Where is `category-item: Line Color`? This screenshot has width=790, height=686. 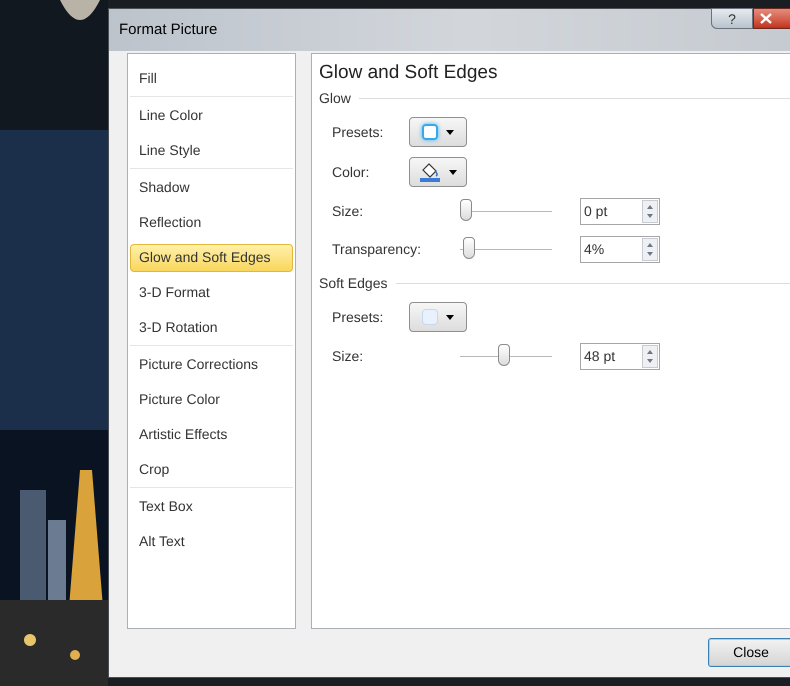 category-item: Line Color is located at coordinates (211, 115).